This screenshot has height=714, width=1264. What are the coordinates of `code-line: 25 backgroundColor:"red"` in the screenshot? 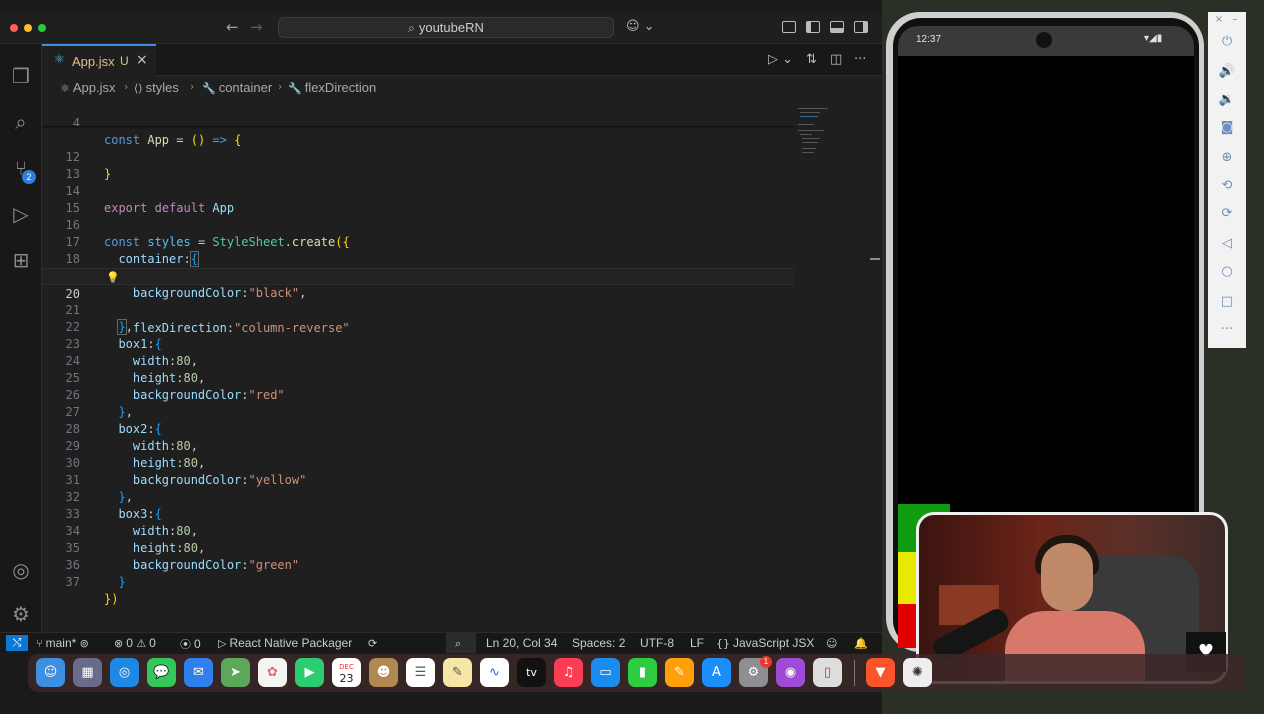 It's located at (418, 377).